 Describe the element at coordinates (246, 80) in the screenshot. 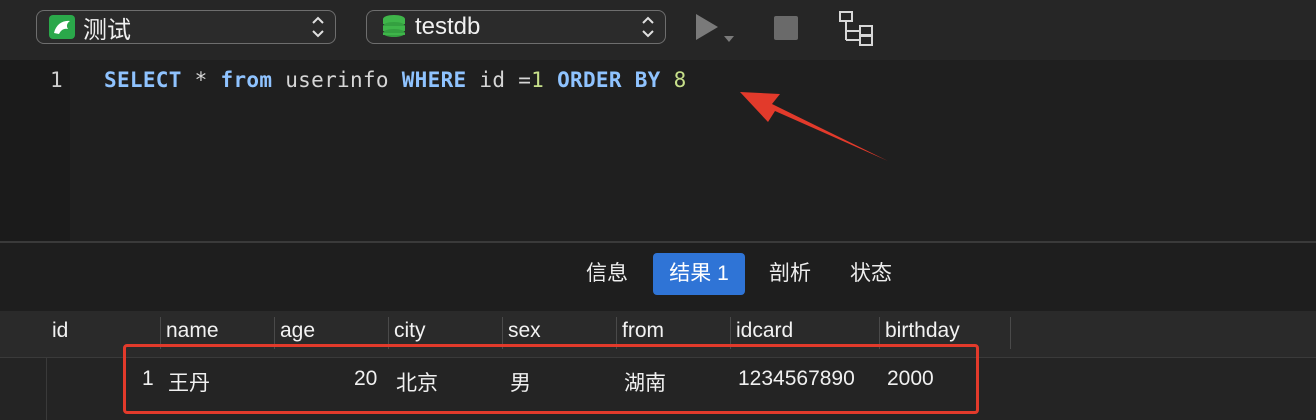

I see `sql-keyword: from` at that location.